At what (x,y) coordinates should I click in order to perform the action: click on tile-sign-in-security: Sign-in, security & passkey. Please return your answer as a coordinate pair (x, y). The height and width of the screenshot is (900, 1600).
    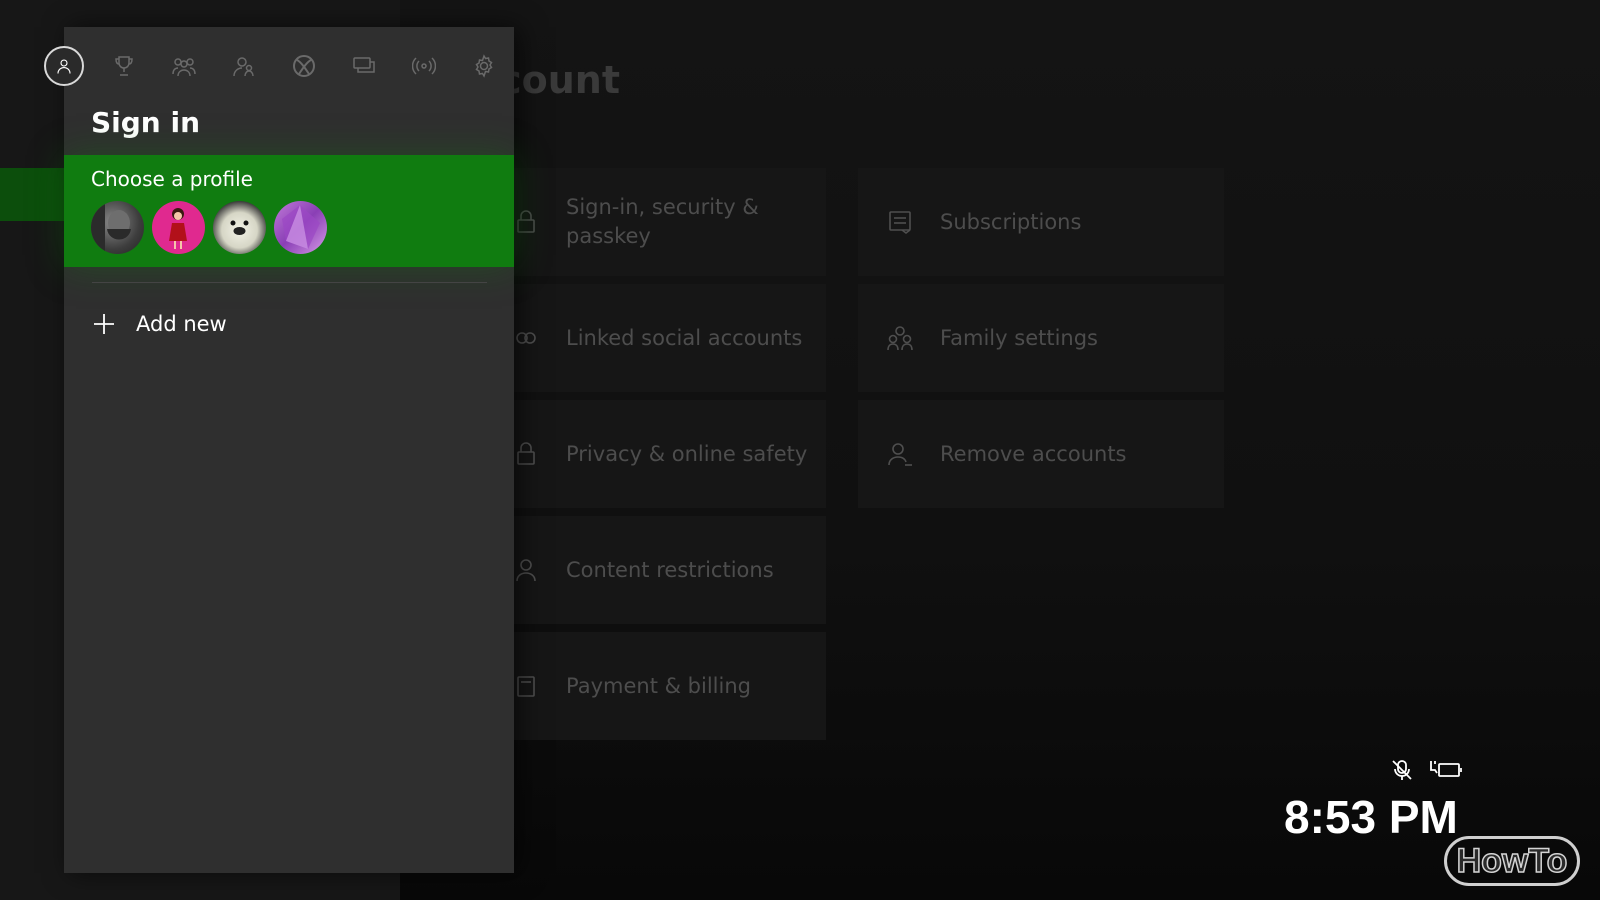
    Looking at the image, I should click on (648, 222).